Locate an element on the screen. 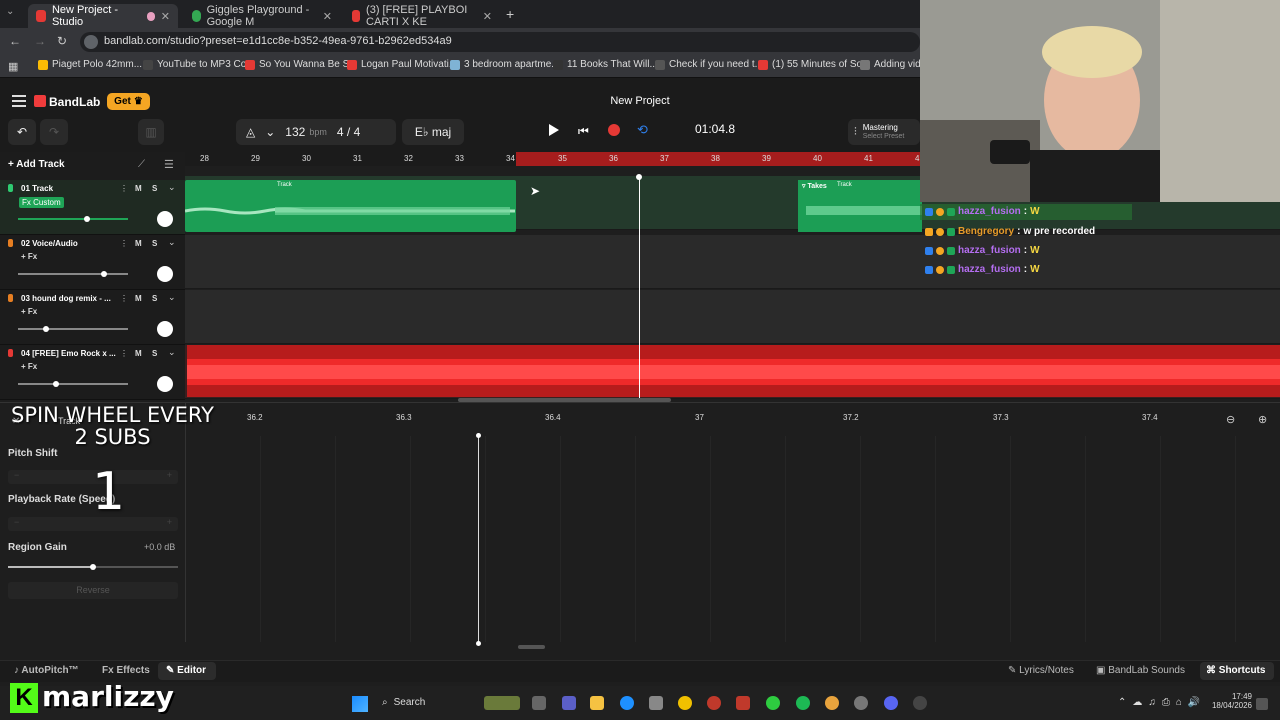 The width and height of the screenshot is (1280, 720). play-icon is located at coordinates (554, 130).